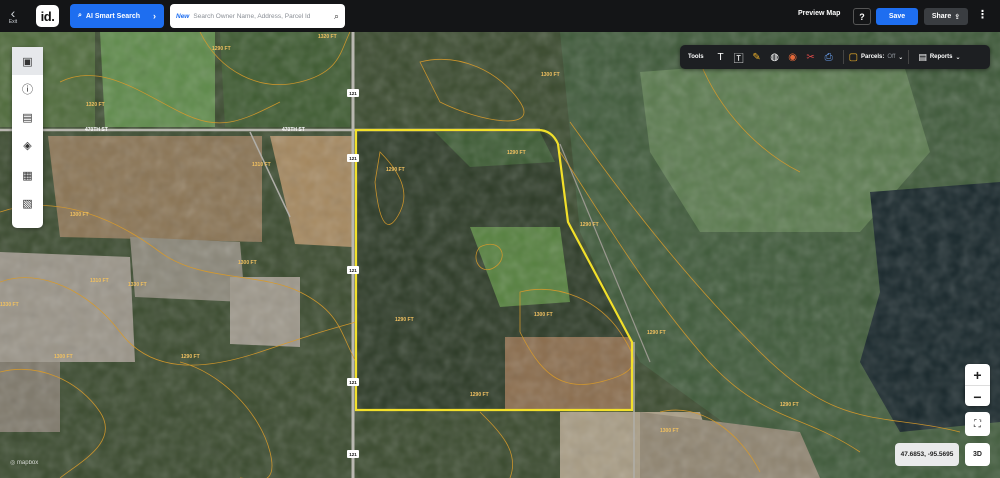  What do you see at coordinates (793, 57) in the screenshot?
I see `target-icon: ◉` at bounding box center [793, 57].